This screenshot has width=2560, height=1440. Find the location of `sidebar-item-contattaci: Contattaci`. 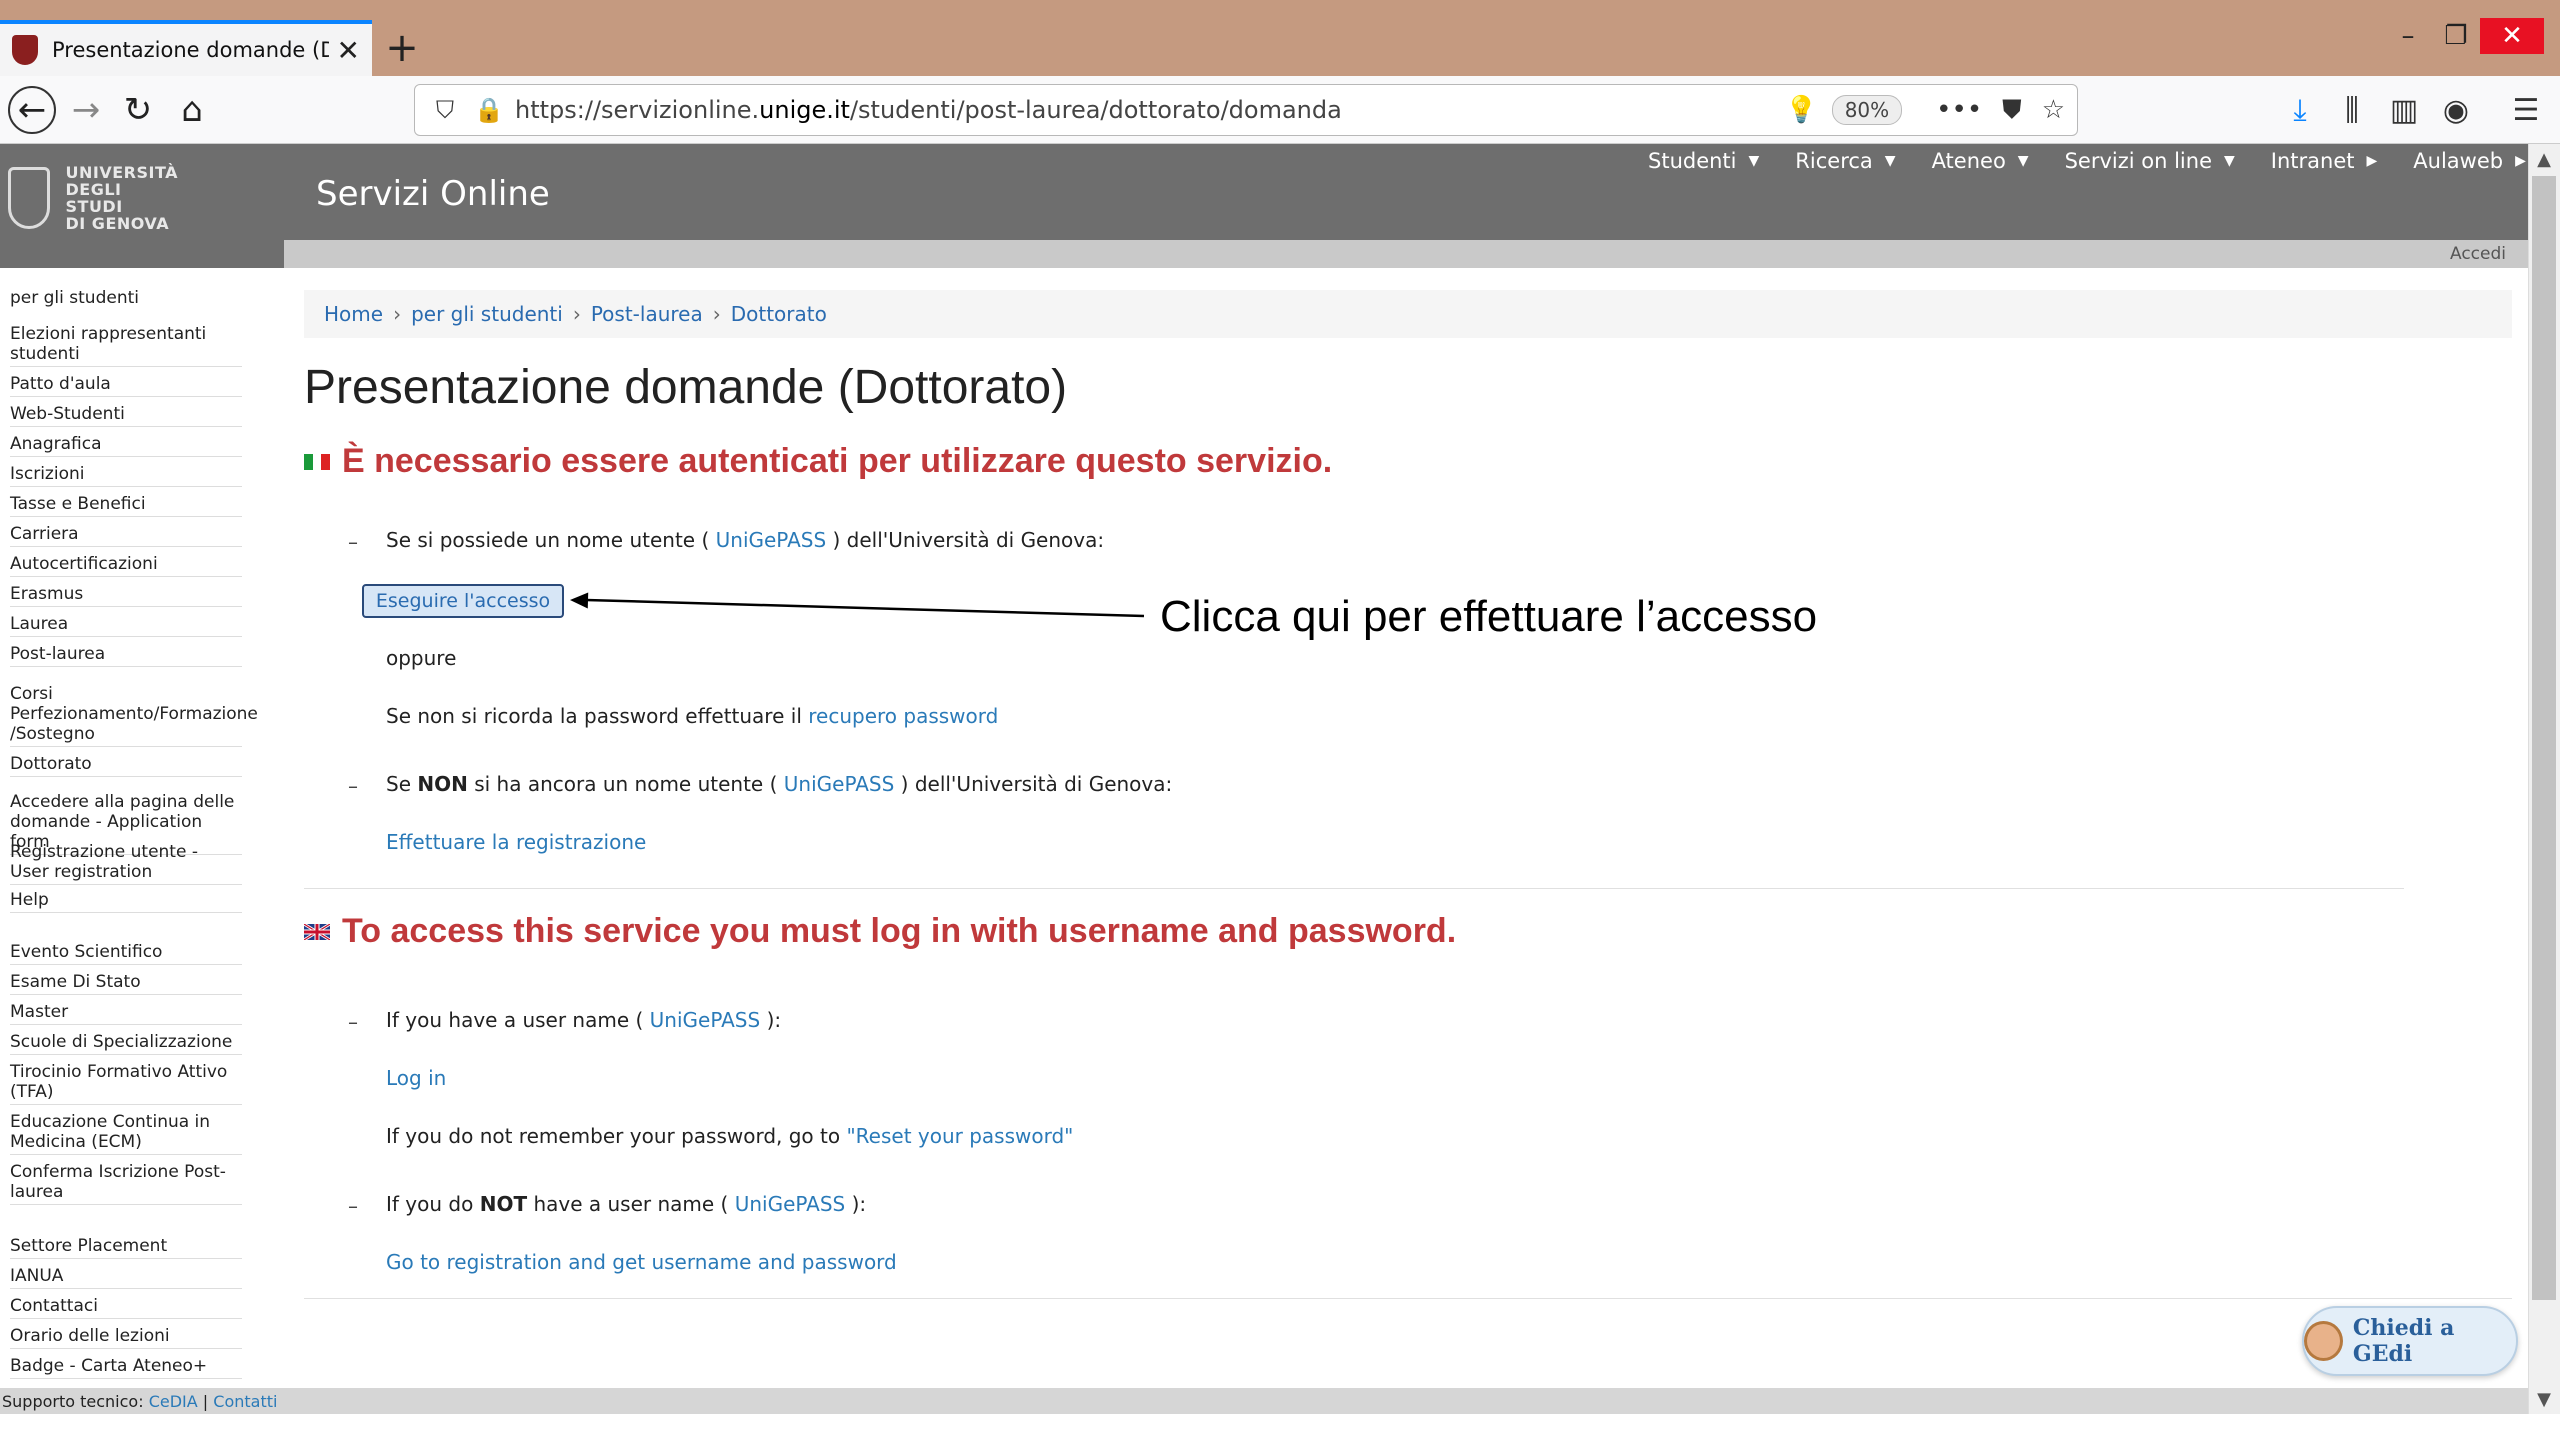

sidebar-item-contattaci: Contattaci is located at coordinates (126, 1307).